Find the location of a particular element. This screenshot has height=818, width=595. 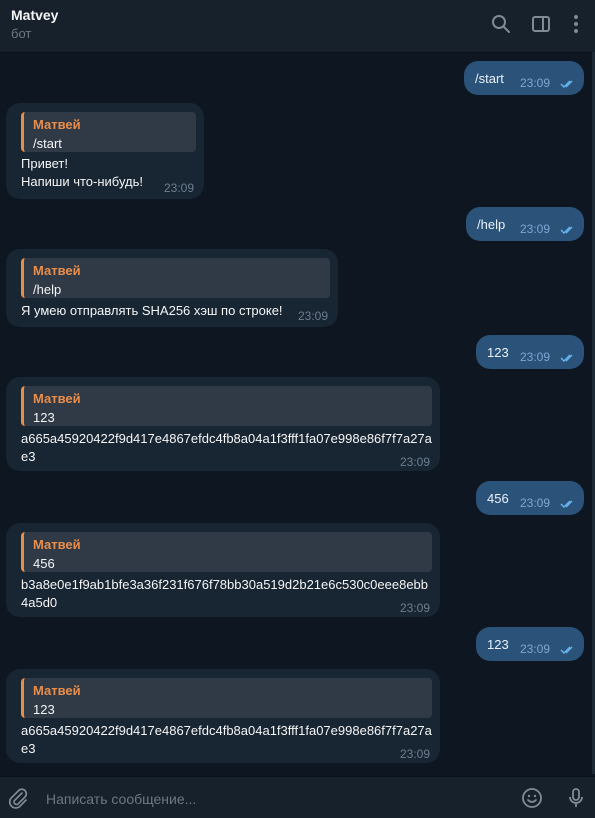

chat-subtitle: бот is located at coordinates (21, 33).